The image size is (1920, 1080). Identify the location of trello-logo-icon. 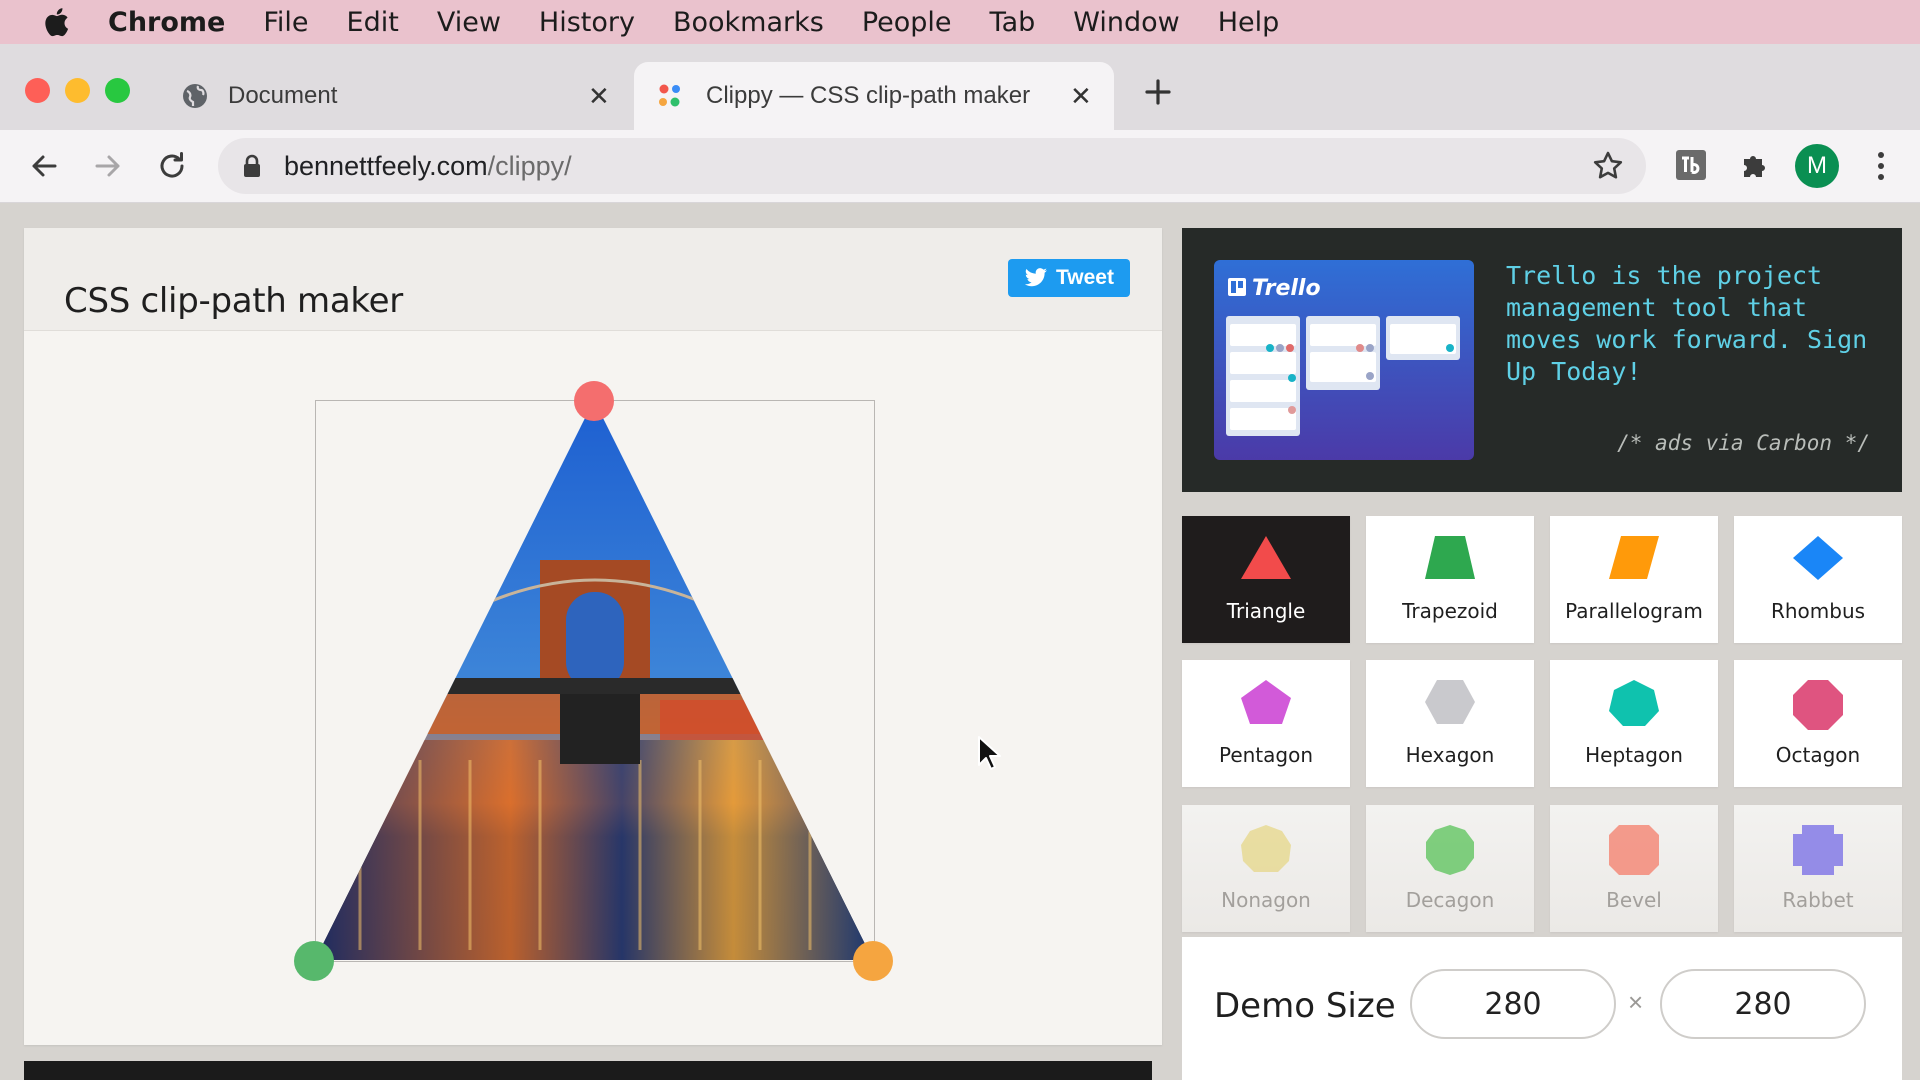
(1237, 287).